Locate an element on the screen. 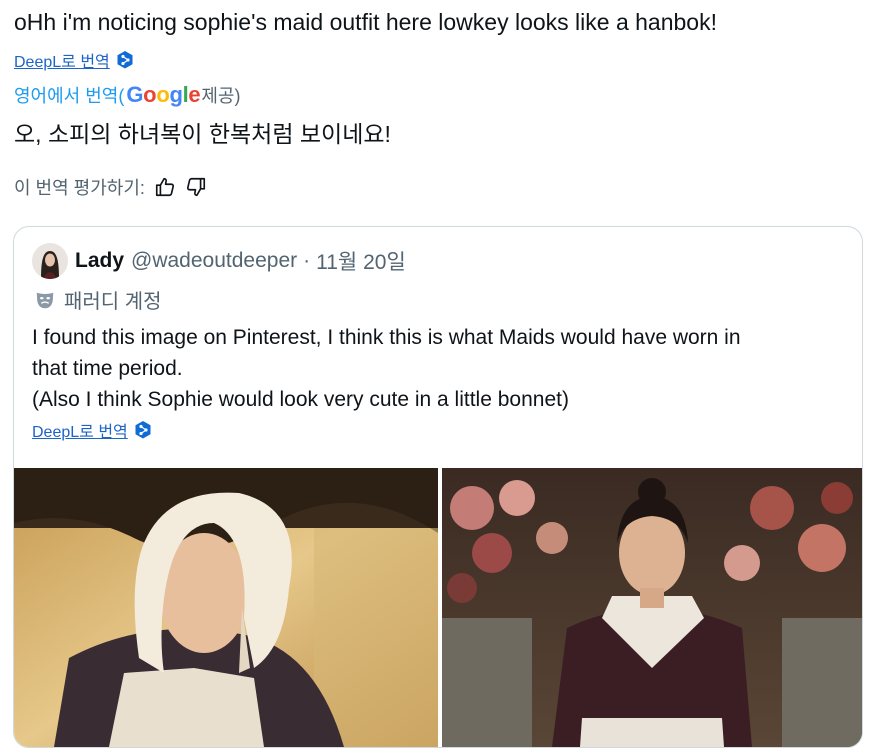  rate-translation-row: 이 번역 평가하기: is located at coordinates (110, 187).